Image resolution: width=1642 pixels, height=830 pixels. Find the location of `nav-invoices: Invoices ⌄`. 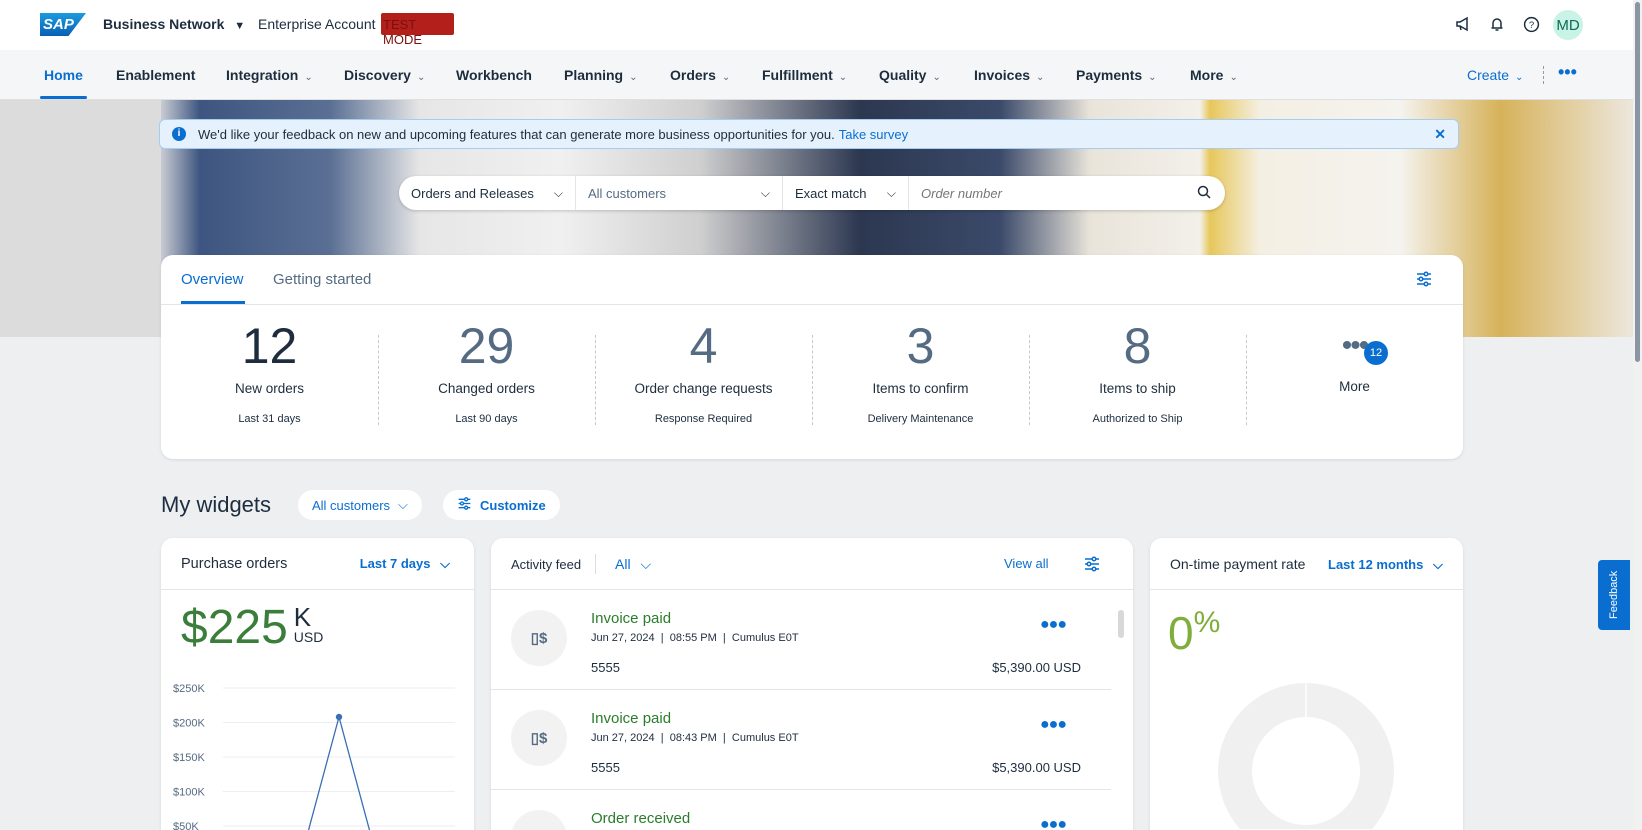

nav-invoices: Invoices ⌄ is located at coordinates (1009, 75).